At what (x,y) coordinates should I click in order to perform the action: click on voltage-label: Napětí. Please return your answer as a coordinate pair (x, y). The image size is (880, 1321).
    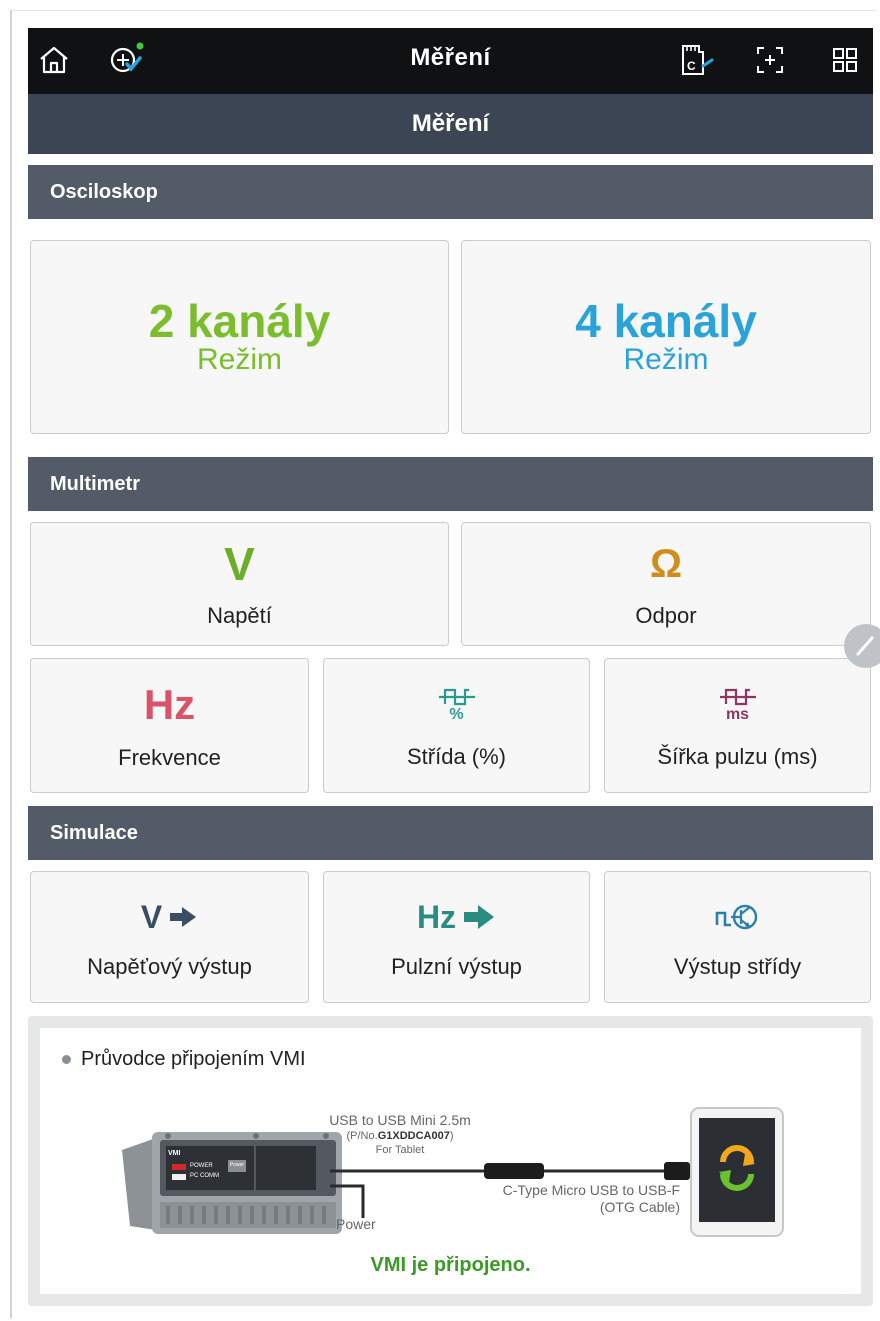
    Looking at the image, I should click on (239, 615).